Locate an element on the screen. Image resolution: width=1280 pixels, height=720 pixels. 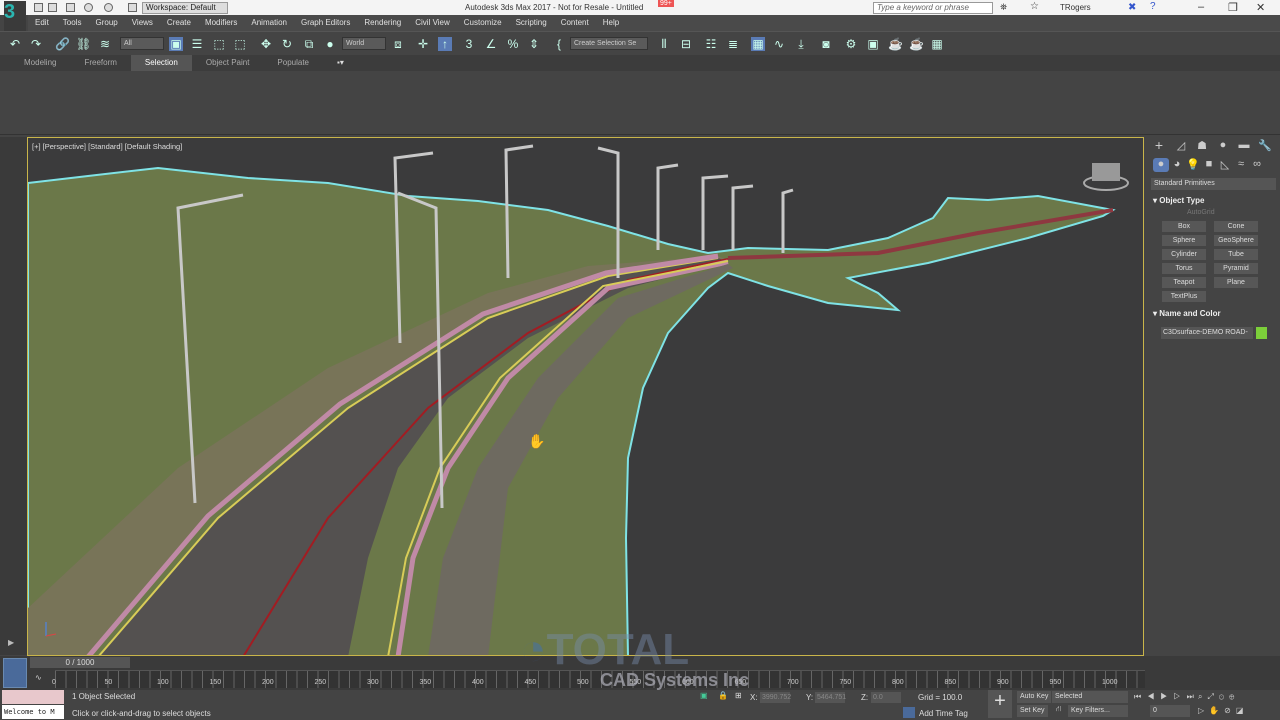
tab-object-paint: Object Paint is located at coordinates (228, 63).